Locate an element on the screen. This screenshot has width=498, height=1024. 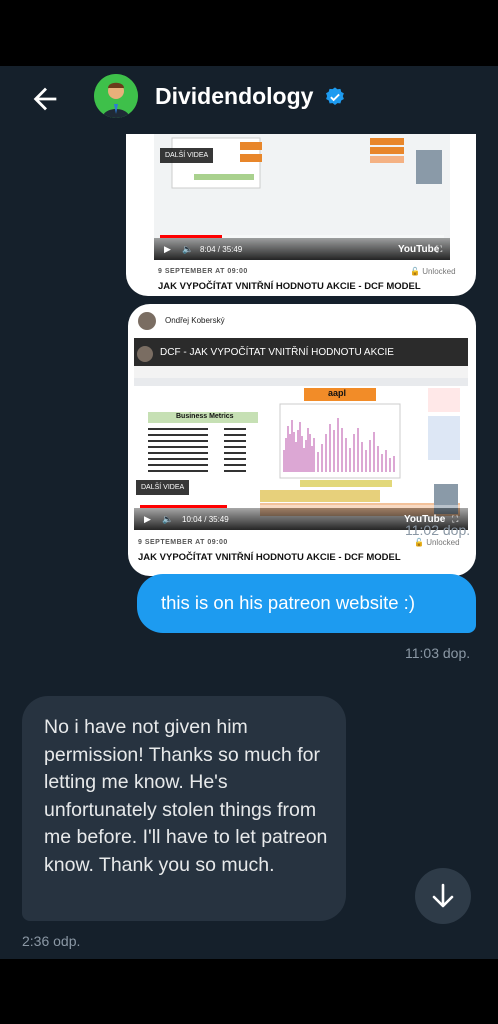
conversation-header: Dividendology is located at coordinates (249, 98).